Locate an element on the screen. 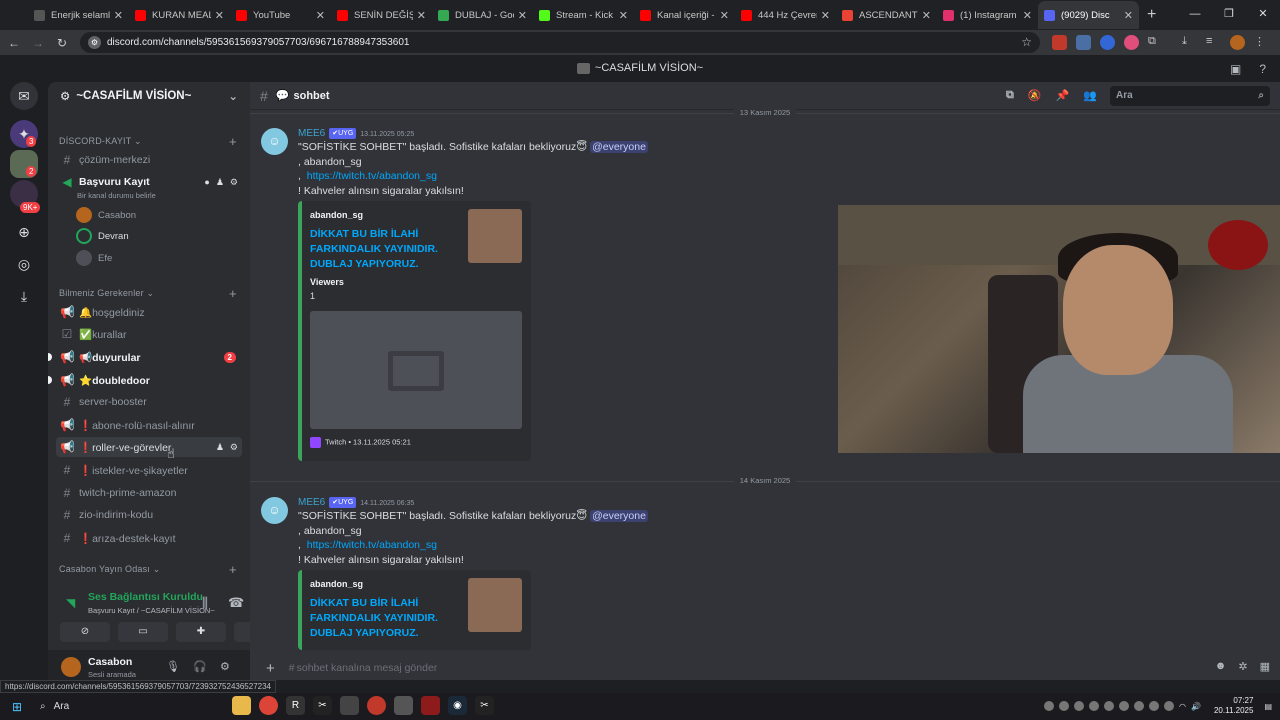  browser-tab: YouTube ✕ is located at coordinates (280, 15).